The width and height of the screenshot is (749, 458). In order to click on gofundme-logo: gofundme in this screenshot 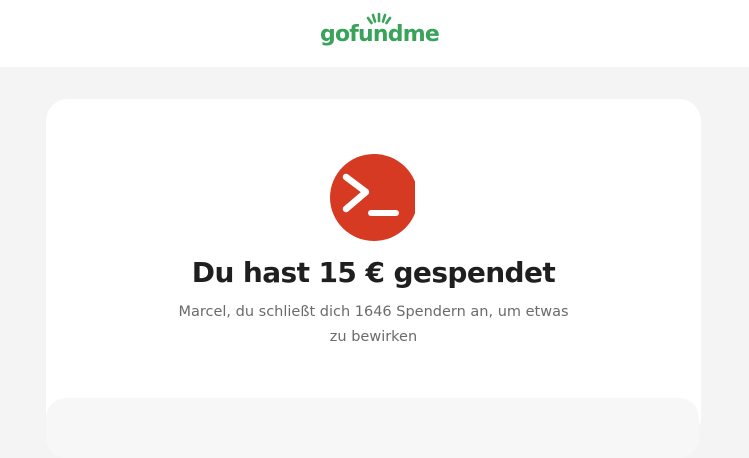, I will do `click(380, 29)`.